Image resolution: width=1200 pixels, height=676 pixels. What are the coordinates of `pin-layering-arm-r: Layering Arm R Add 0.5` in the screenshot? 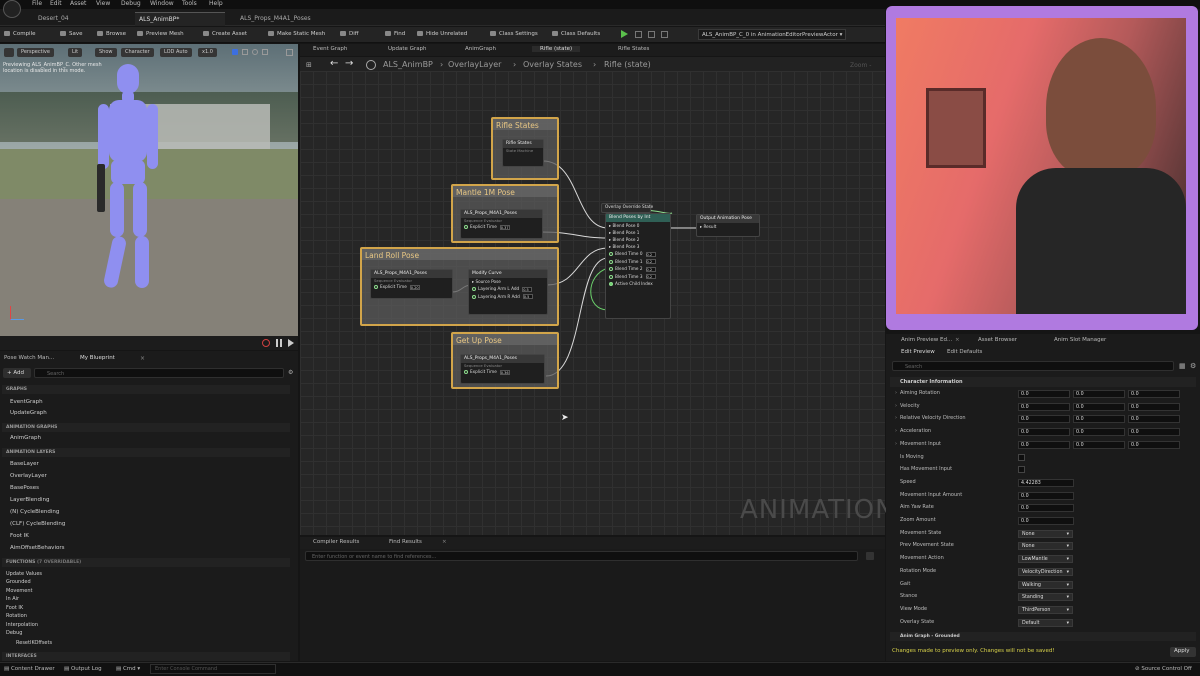 It's located at (508, 297).